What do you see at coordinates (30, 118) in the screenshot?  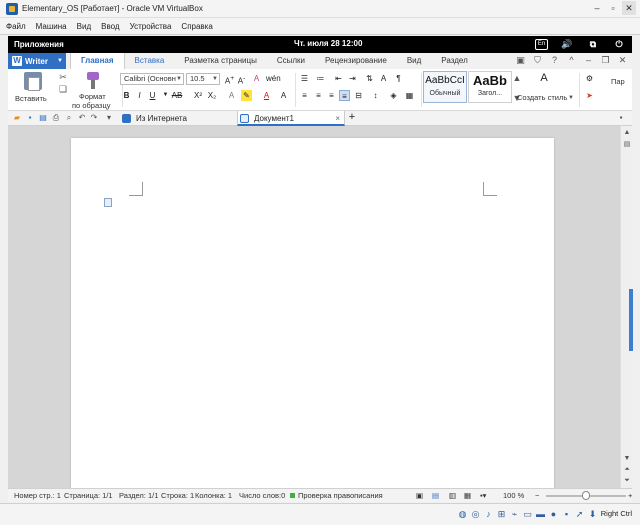 I see `save-icon: ▪` at bounding box center [30, 118].